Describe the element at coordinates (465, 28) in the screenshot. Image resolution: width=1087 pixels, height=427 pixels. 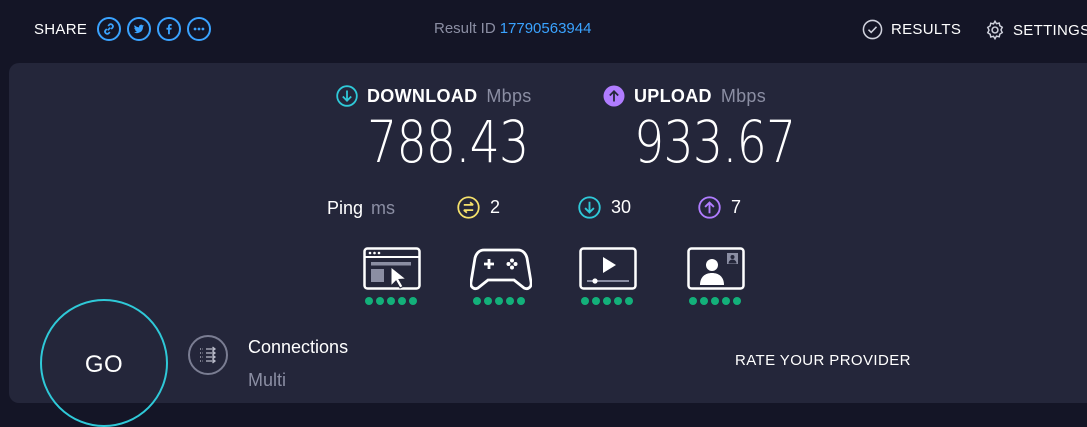
I see `result-id-label: Result ID` at that location.